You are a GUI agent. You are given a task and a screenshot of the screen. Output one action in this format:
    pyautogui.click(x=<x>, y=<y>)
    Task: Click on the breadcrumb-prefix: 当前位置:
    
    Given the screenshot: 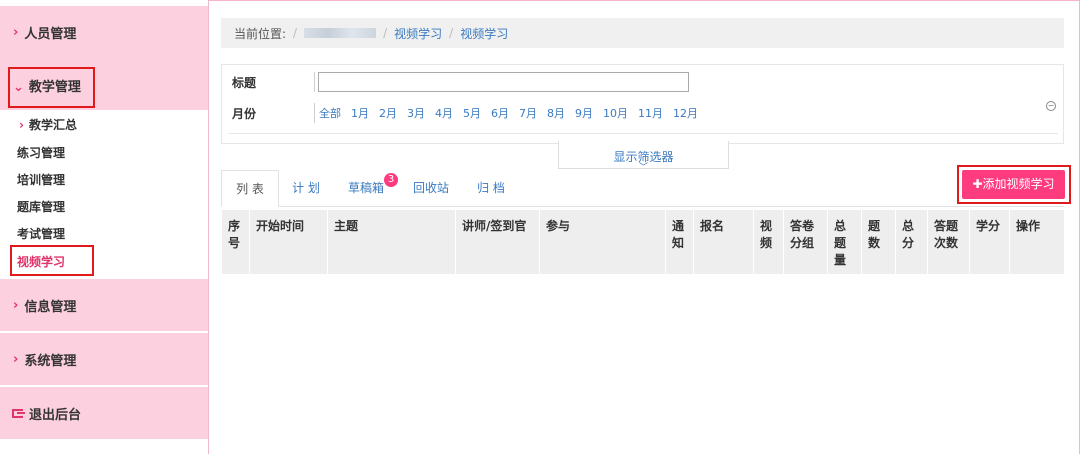 What is the action you would take?
    pyautogui.click(x=260, y=33)
    